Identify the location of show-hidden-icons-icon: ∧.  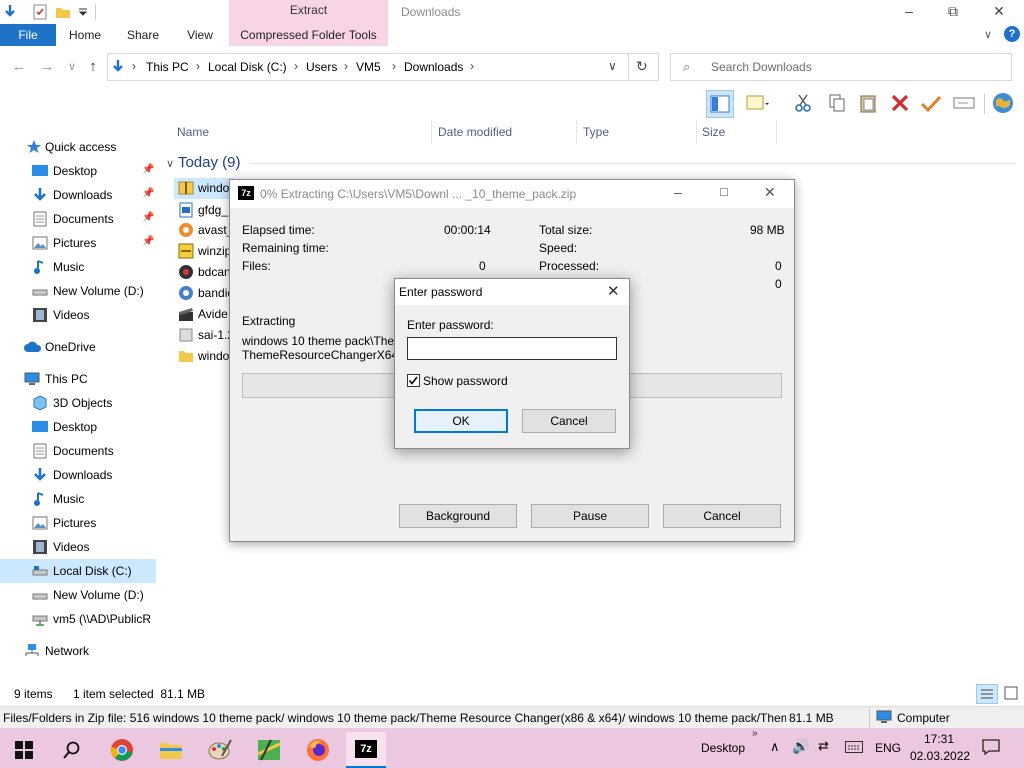
(775, 747).